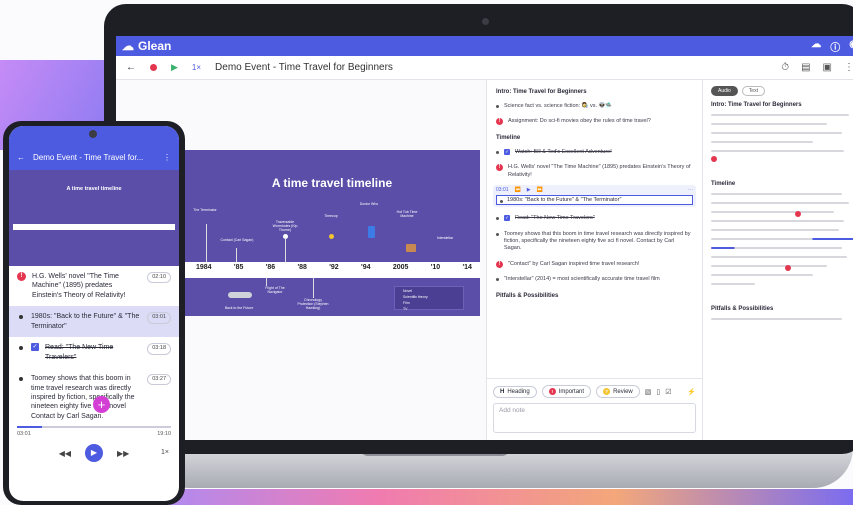  Describe the element at coordinates (594, 418) in the screenshot. I see `add-note-input: Add note` at that location.